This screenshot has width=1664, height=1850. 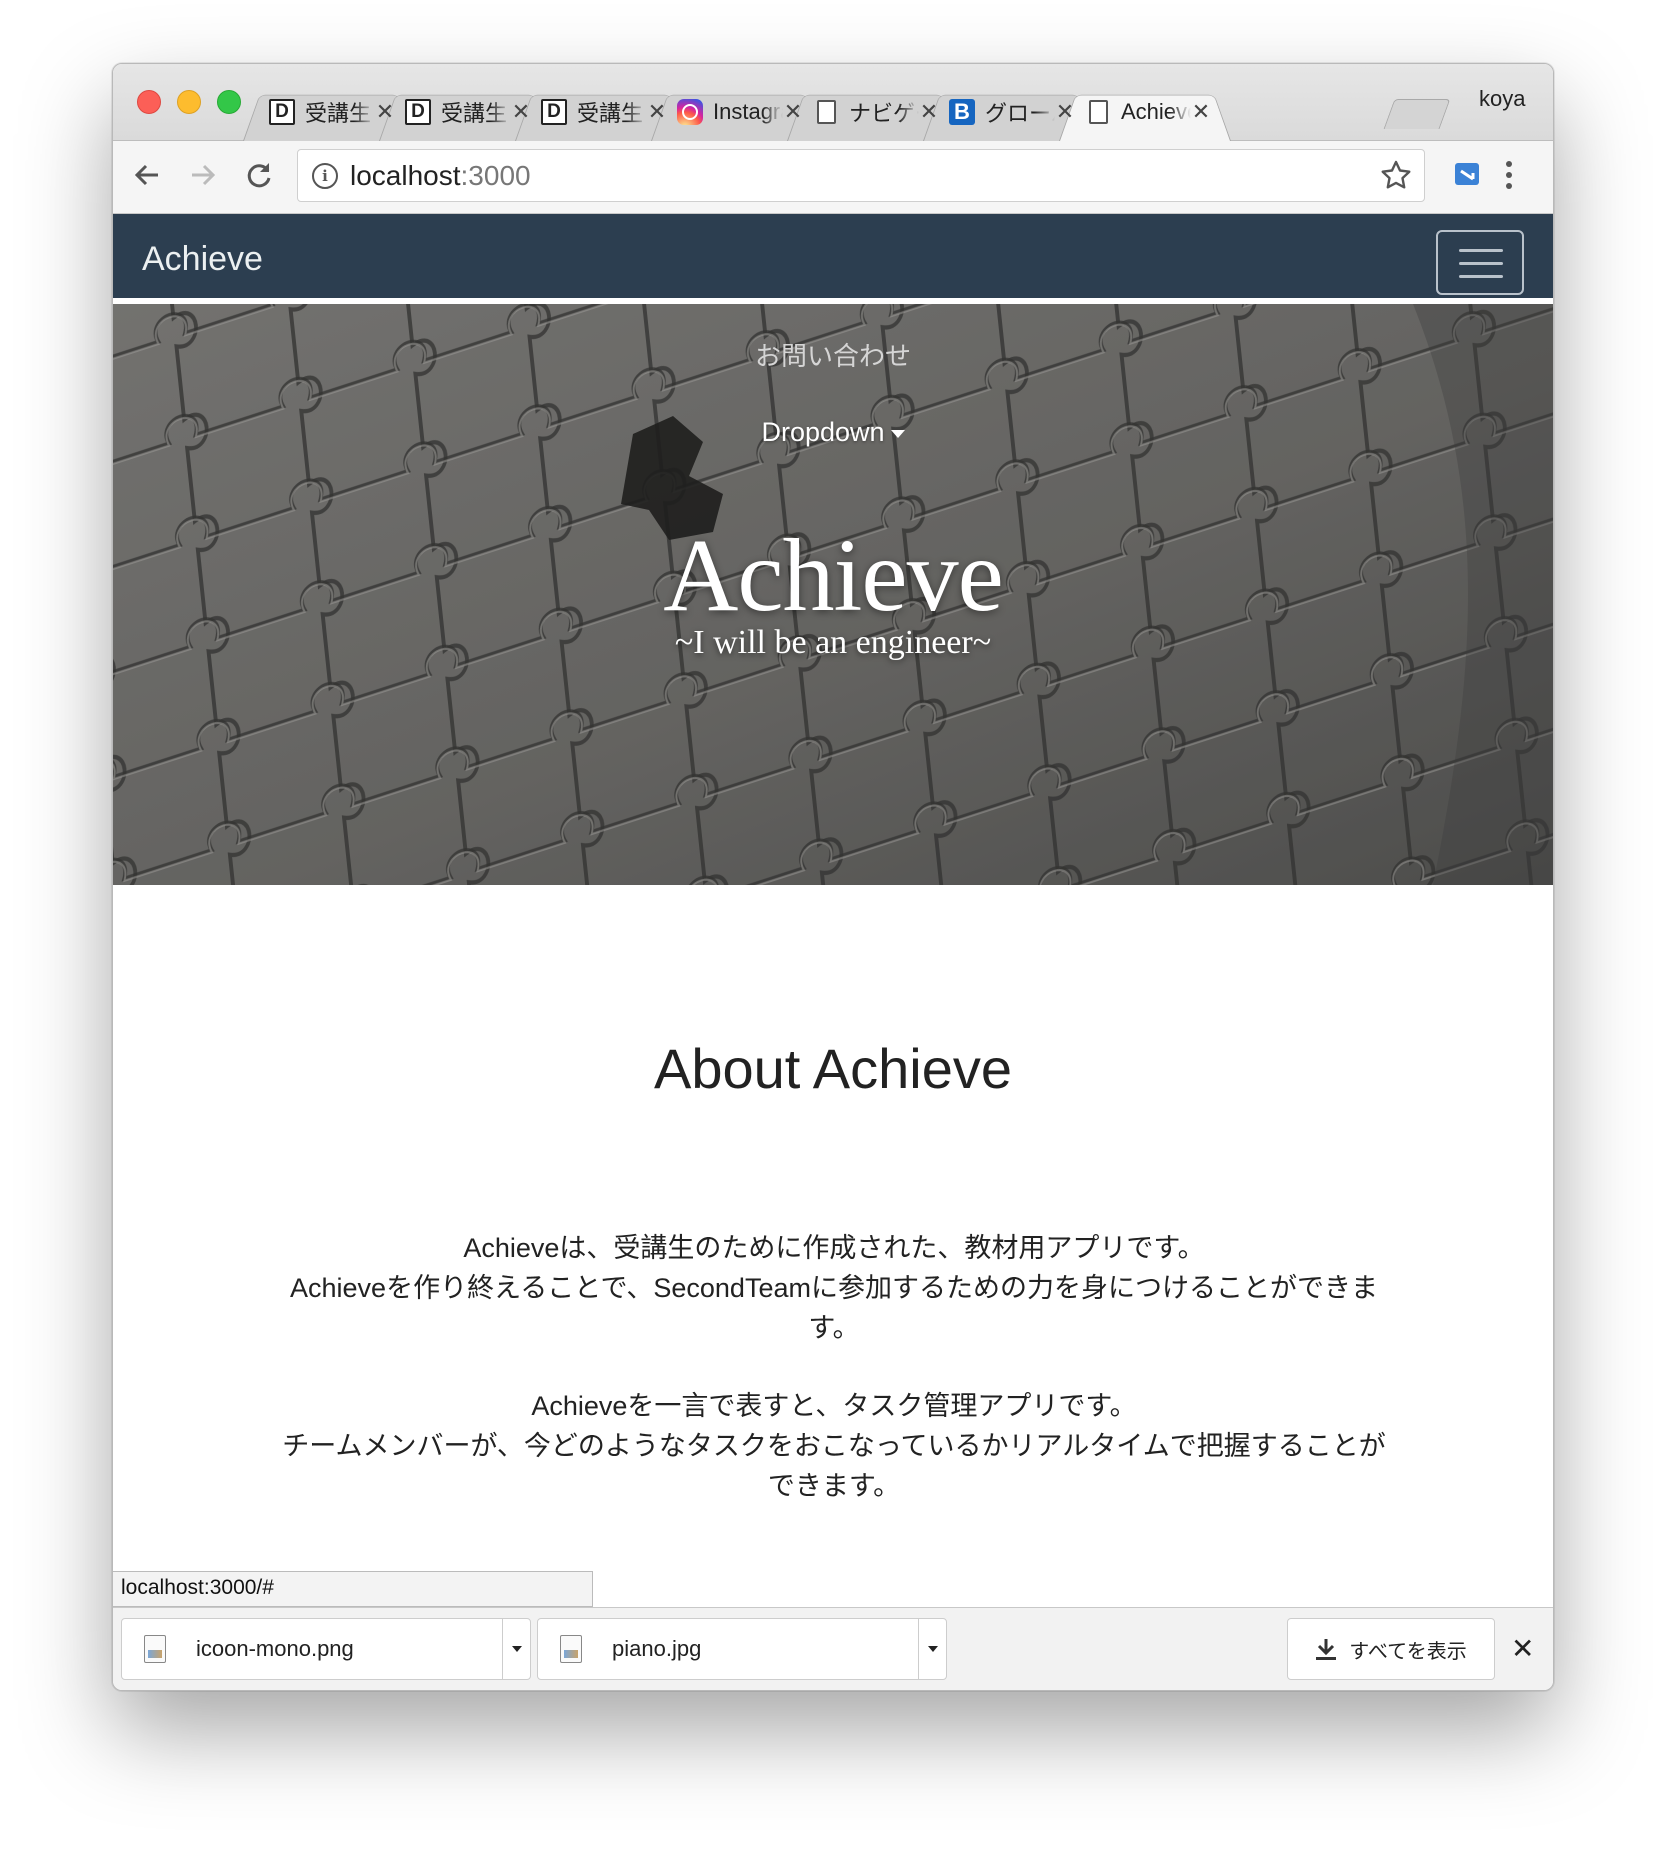 I want to click on download-item: icoon-mono.png, so click(x=326, y=1649).